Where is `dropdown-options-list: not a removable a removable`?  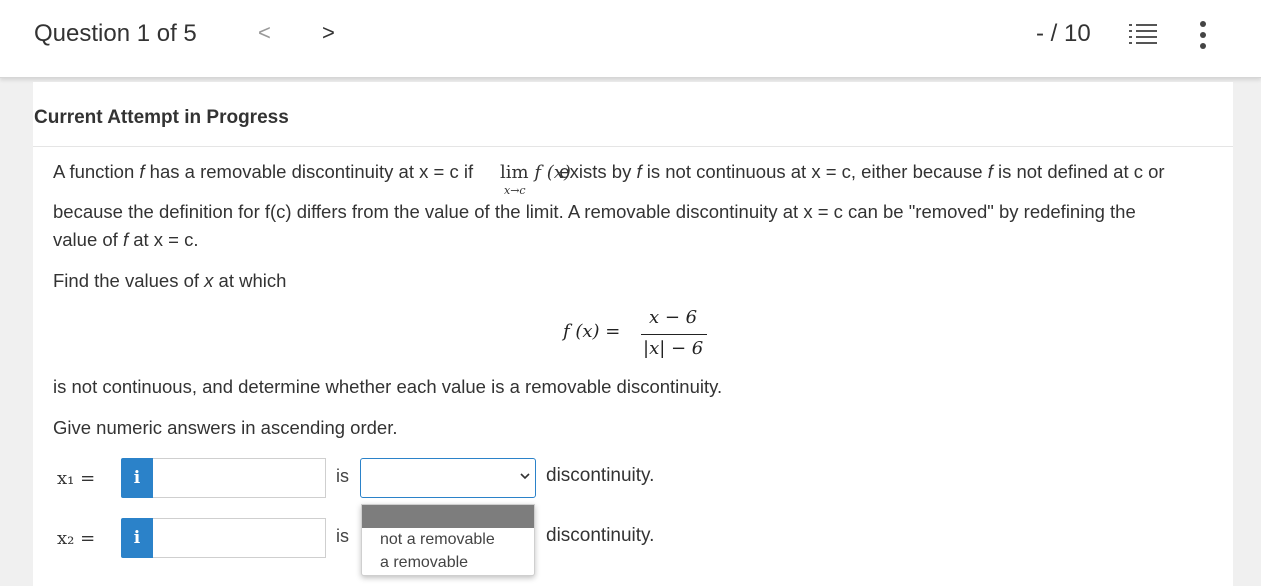
dropdown-options-list: not a removable a removable is located at coordinates (448, 540).